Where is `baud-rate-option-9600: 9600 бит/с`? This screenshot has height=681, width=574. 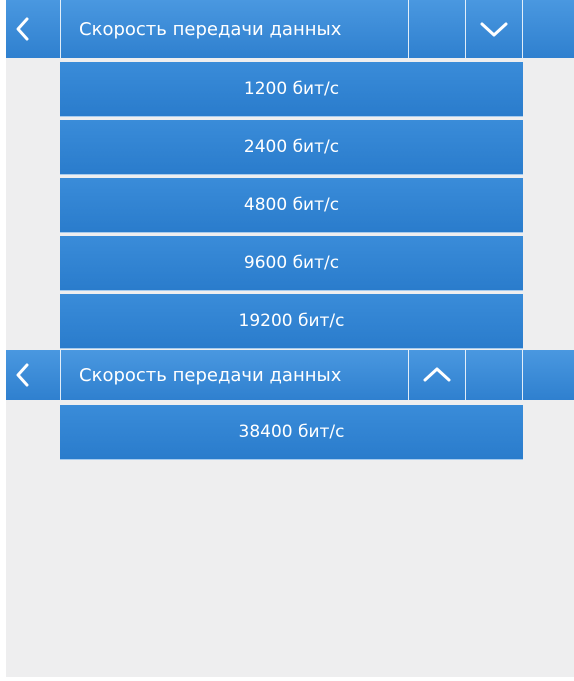 baud-rate-option-9600: 9600 бит/с is located at coordinates (291, 263).